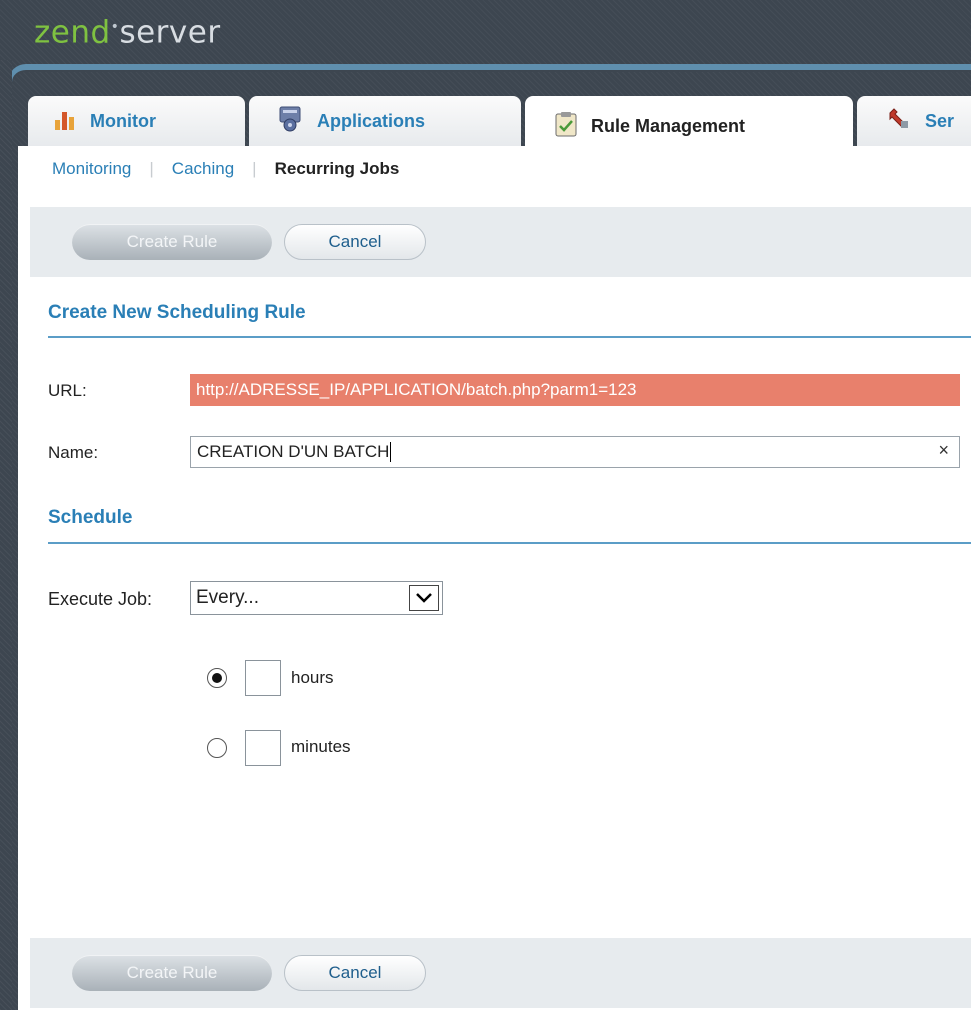  Describe the element at coordinates (67, 390) in the screenshot. I see `url-label: URL:` at that location.